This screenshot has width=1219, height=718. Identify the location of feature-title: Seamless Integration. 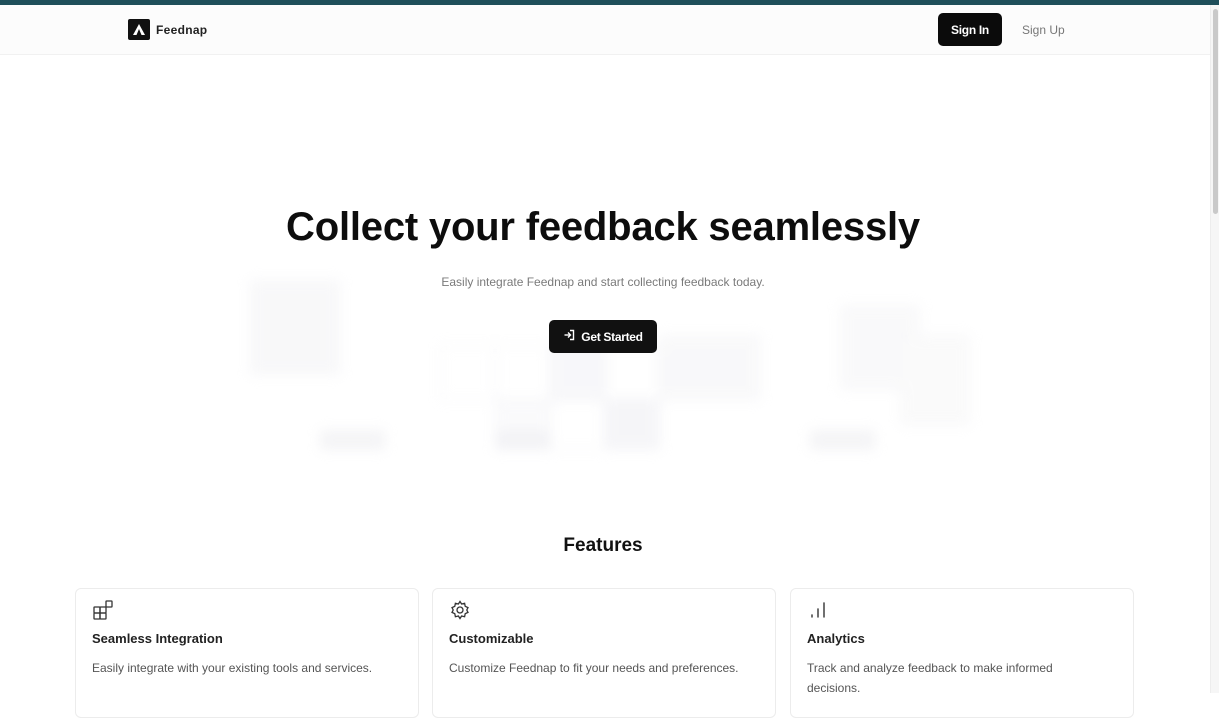
(157, 638).